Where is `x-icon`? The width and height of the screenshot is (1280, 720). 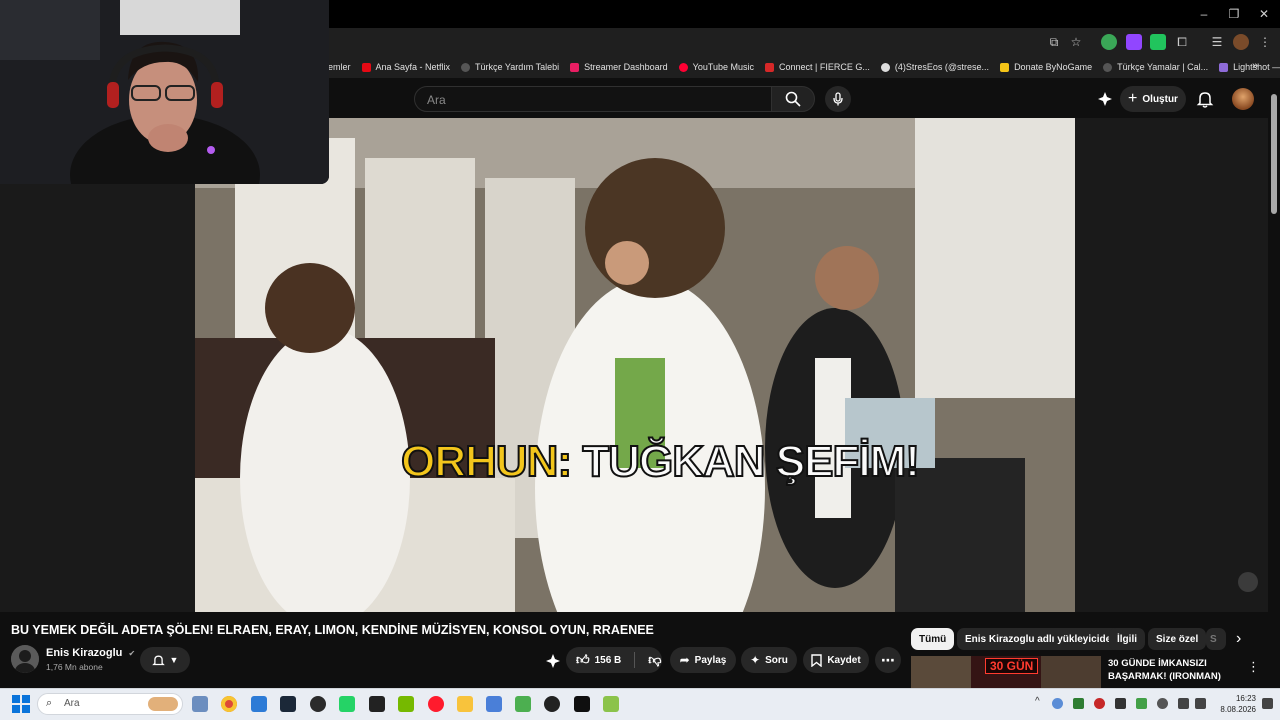 x-icon is located at coordinates (885, 67).